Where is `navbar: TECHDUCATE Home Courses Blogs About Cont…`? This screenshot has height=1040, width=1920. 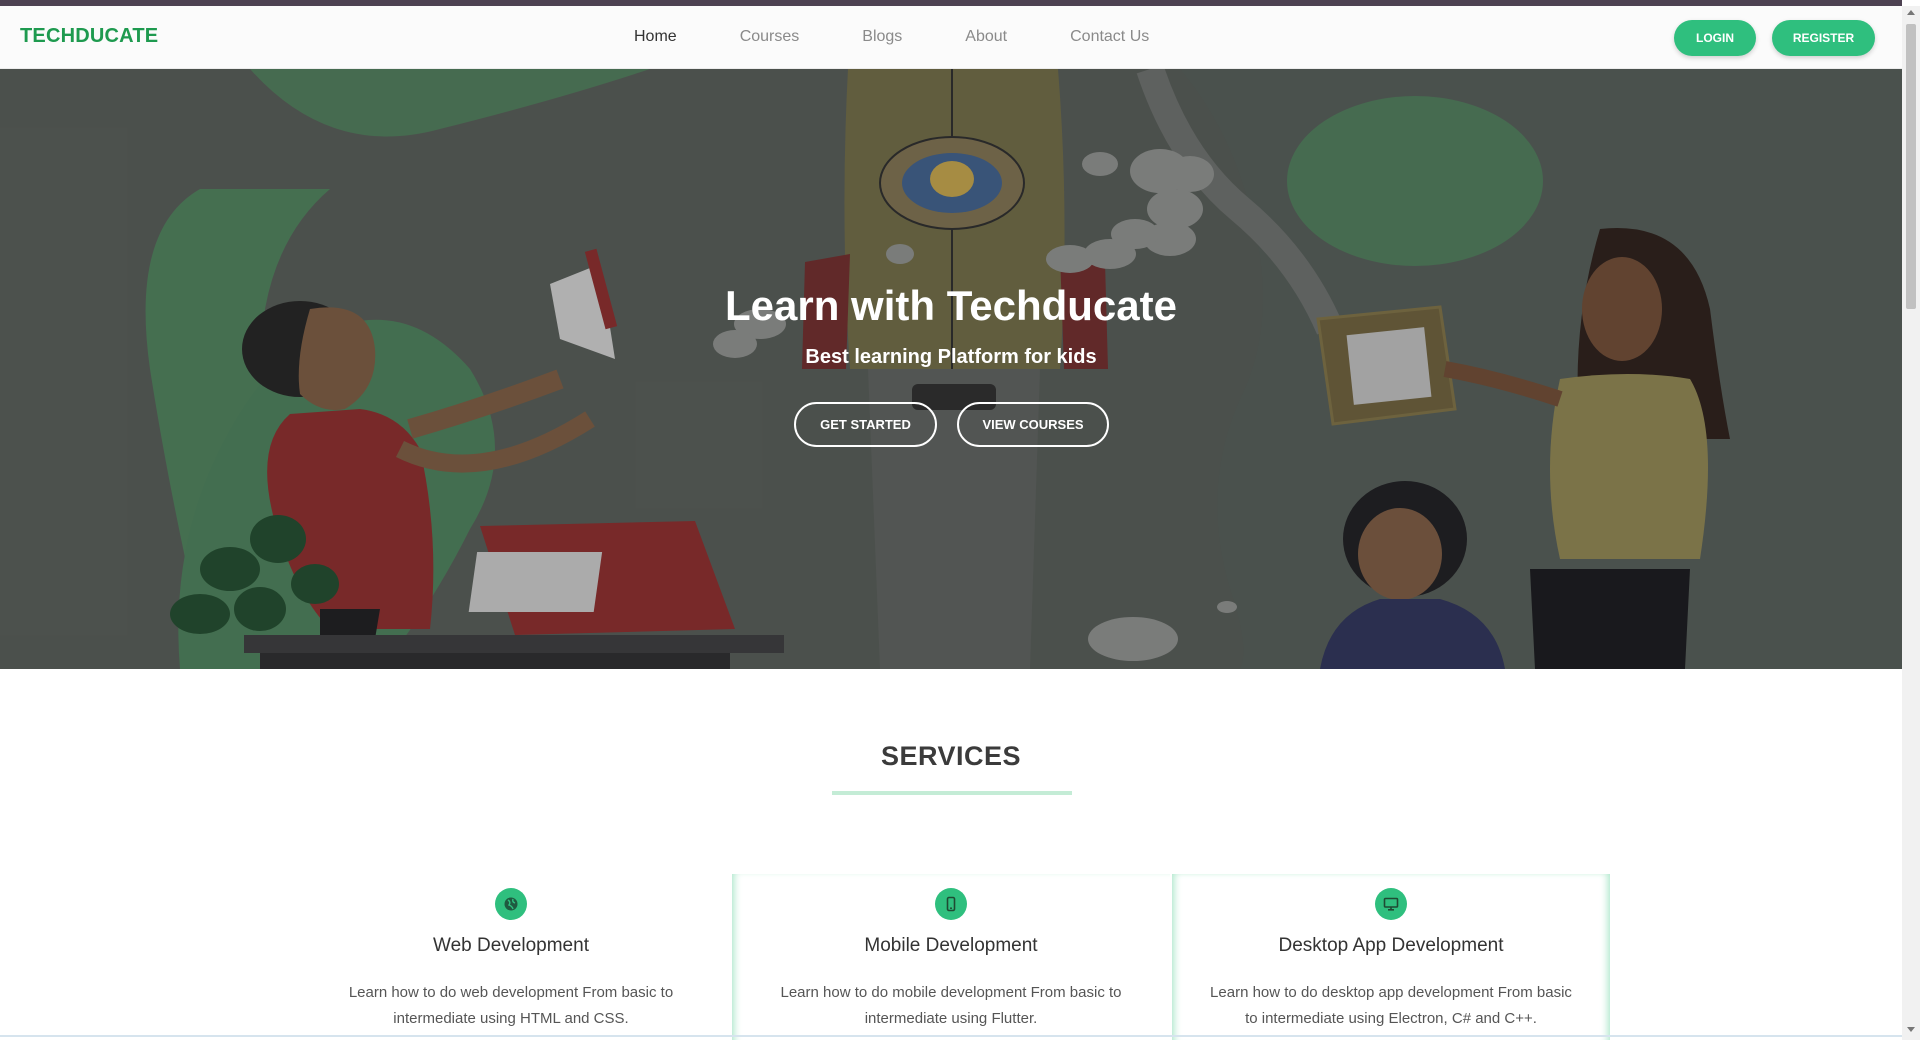 navbar: TECHDUCATE Home Courses Blogs About Cont… is located at coordinates (951, 37).